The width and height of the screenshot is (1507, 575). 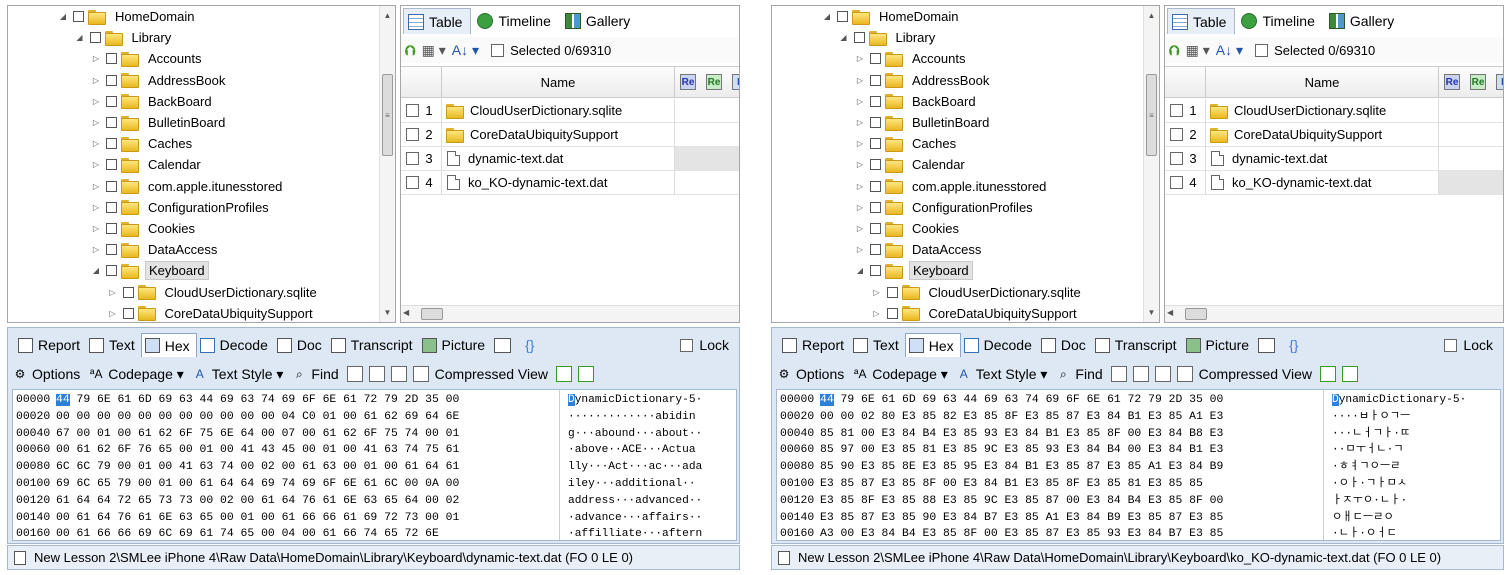 I want to click on table-row: 4 ko_KO-dynamic-text.dat, so click(x=1334, y=182).